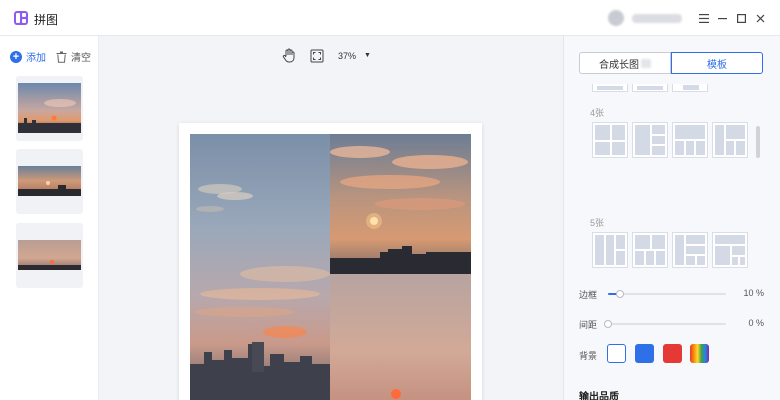  What do you see at coordinates (289, 55) in the screenshot?
I see `hand-pan-icon` at bounding box center [289, 55].